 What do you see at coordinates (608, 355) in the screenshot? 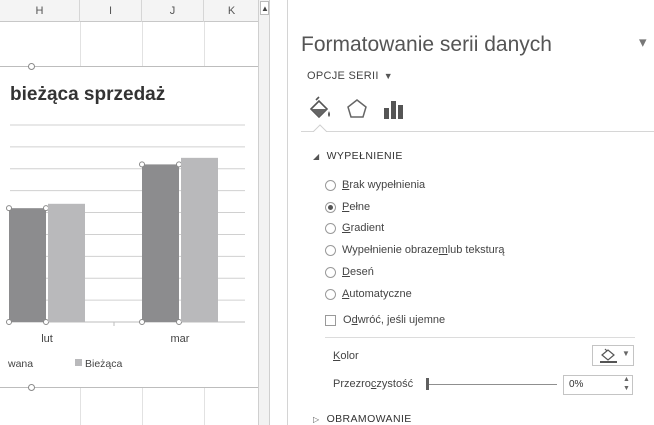
I see `paint-bucket-icon` at bounding box center [608, 355].